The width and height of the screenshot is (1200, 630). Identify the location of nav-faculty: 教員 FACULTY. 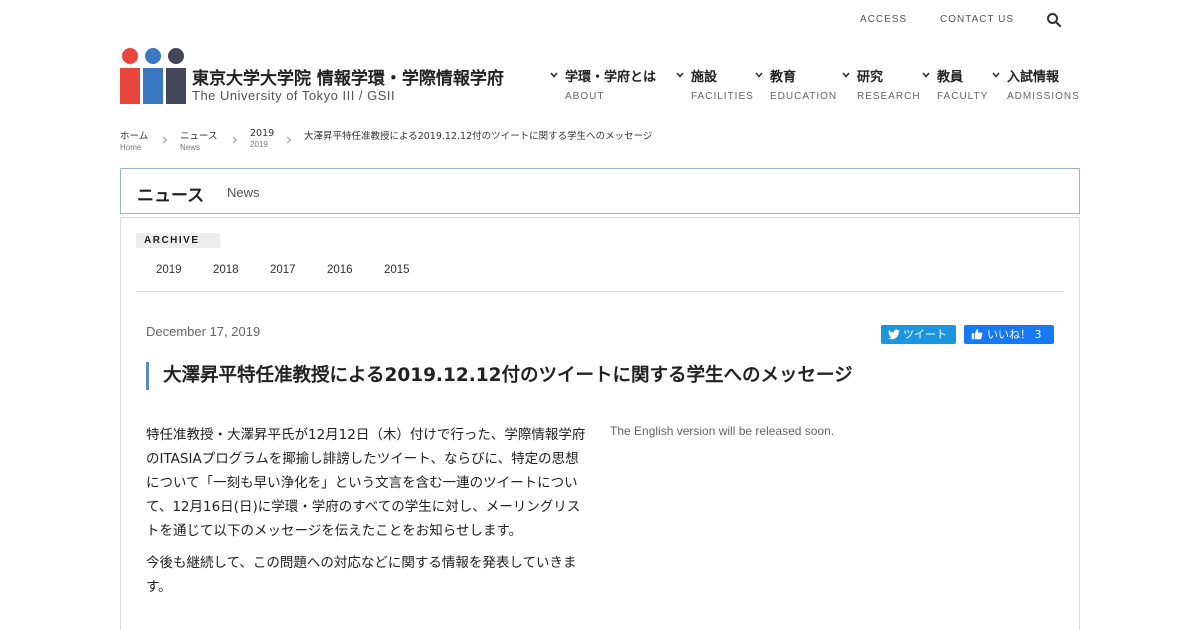
(955, 86).